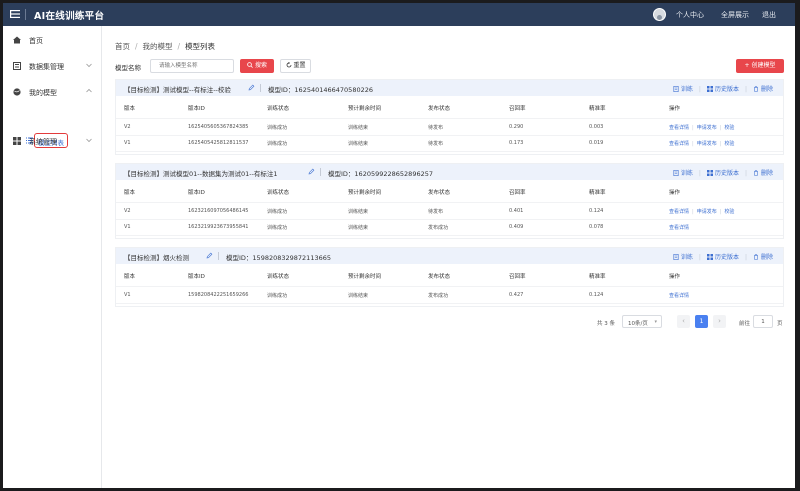 The height and width of the screenshot is (491, 800). I want to click on logout-link: 退出, so click(769, 15).